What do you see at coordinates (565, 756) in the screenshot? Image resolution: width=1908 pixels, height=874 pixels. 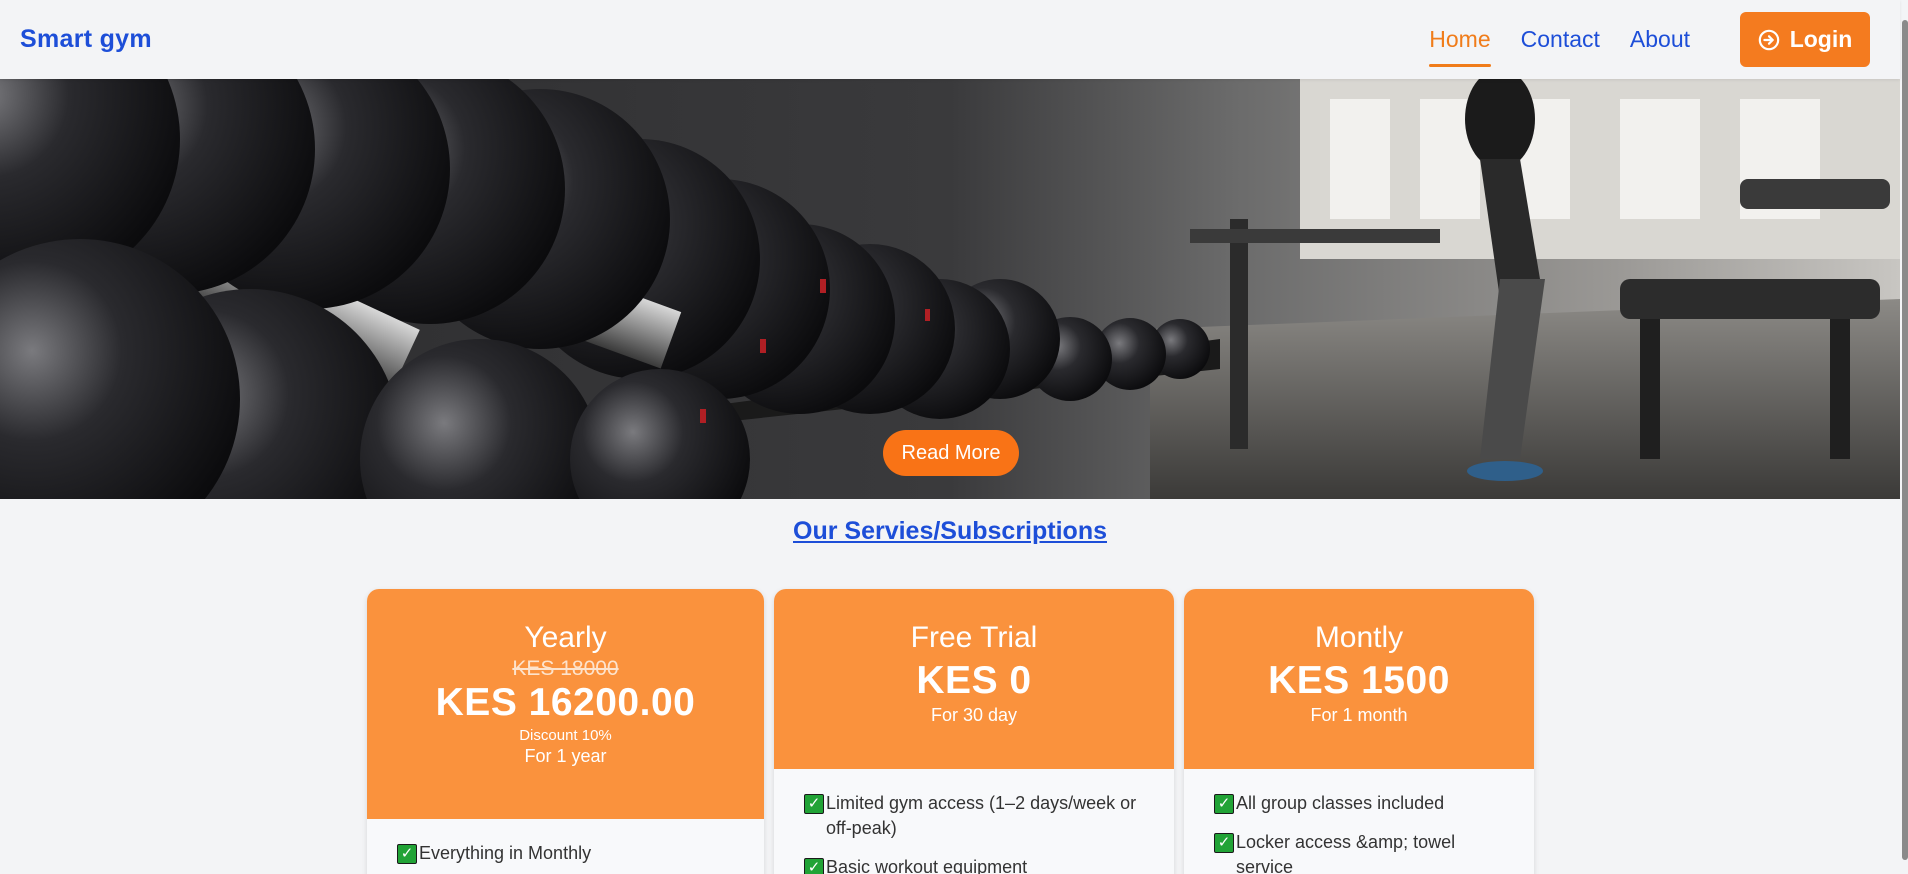 I see `plan-period: For 1 year` at bounding box center [565, 756].